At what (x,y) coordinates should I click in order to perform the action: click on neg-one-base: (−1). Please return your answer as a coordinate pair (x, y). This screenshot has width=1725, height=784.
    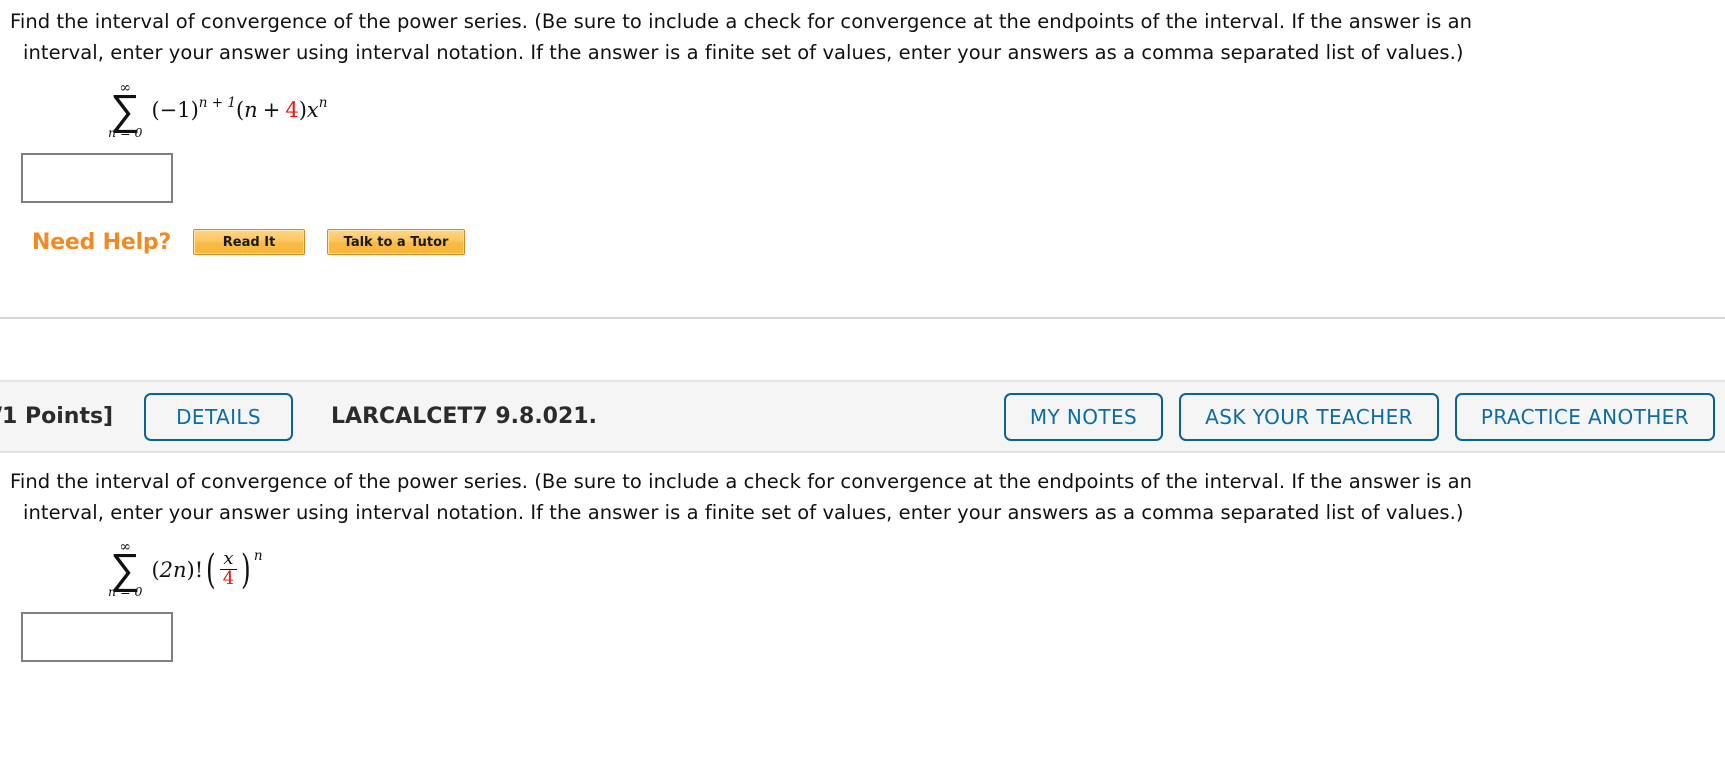
    Looking at the image, I should click on (175, 110).